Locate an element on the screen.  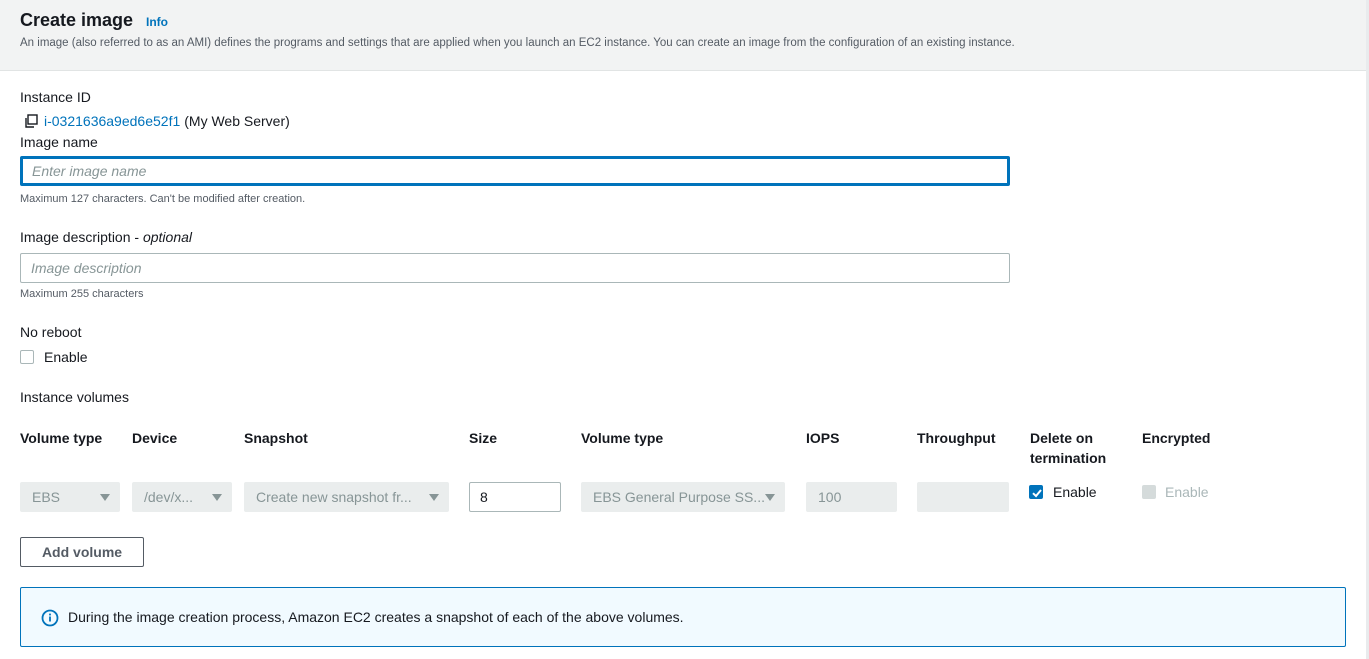
delete-on-termination-checkbox is located at coordinates (1036, 492).